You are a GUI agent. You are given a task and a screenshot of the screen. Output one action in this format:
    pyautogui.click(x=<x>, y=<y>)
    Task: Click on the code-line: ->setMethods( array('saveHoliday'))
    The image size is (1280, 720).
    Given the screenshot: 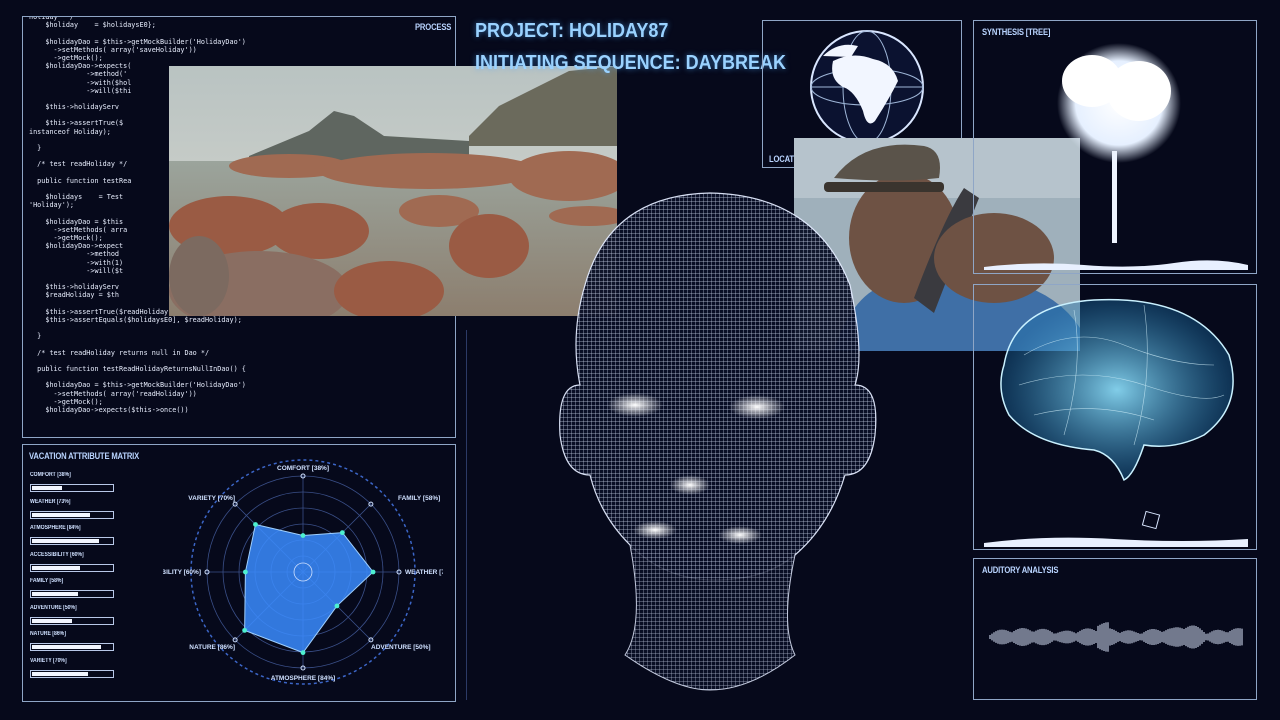 What is the action you would take?
    pyautogui.click(x=113, y=49)
    